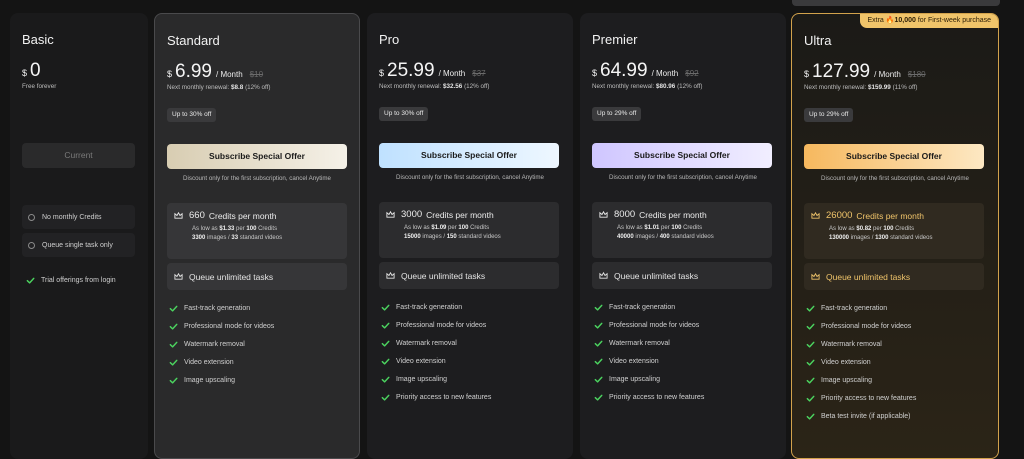 The image size is (1024, 459). Describe the element at coordinates (214, 344) in the screenshot. I see `feature-label: Watermark removal` at that location.